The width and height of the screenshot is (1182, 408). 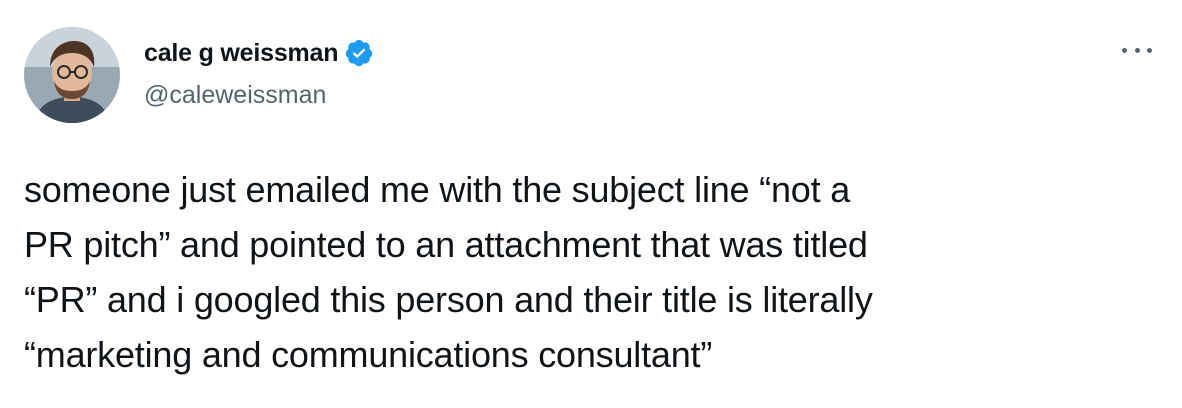 I want to click on display-name: cale g weissman, so click(x=241, y=53).